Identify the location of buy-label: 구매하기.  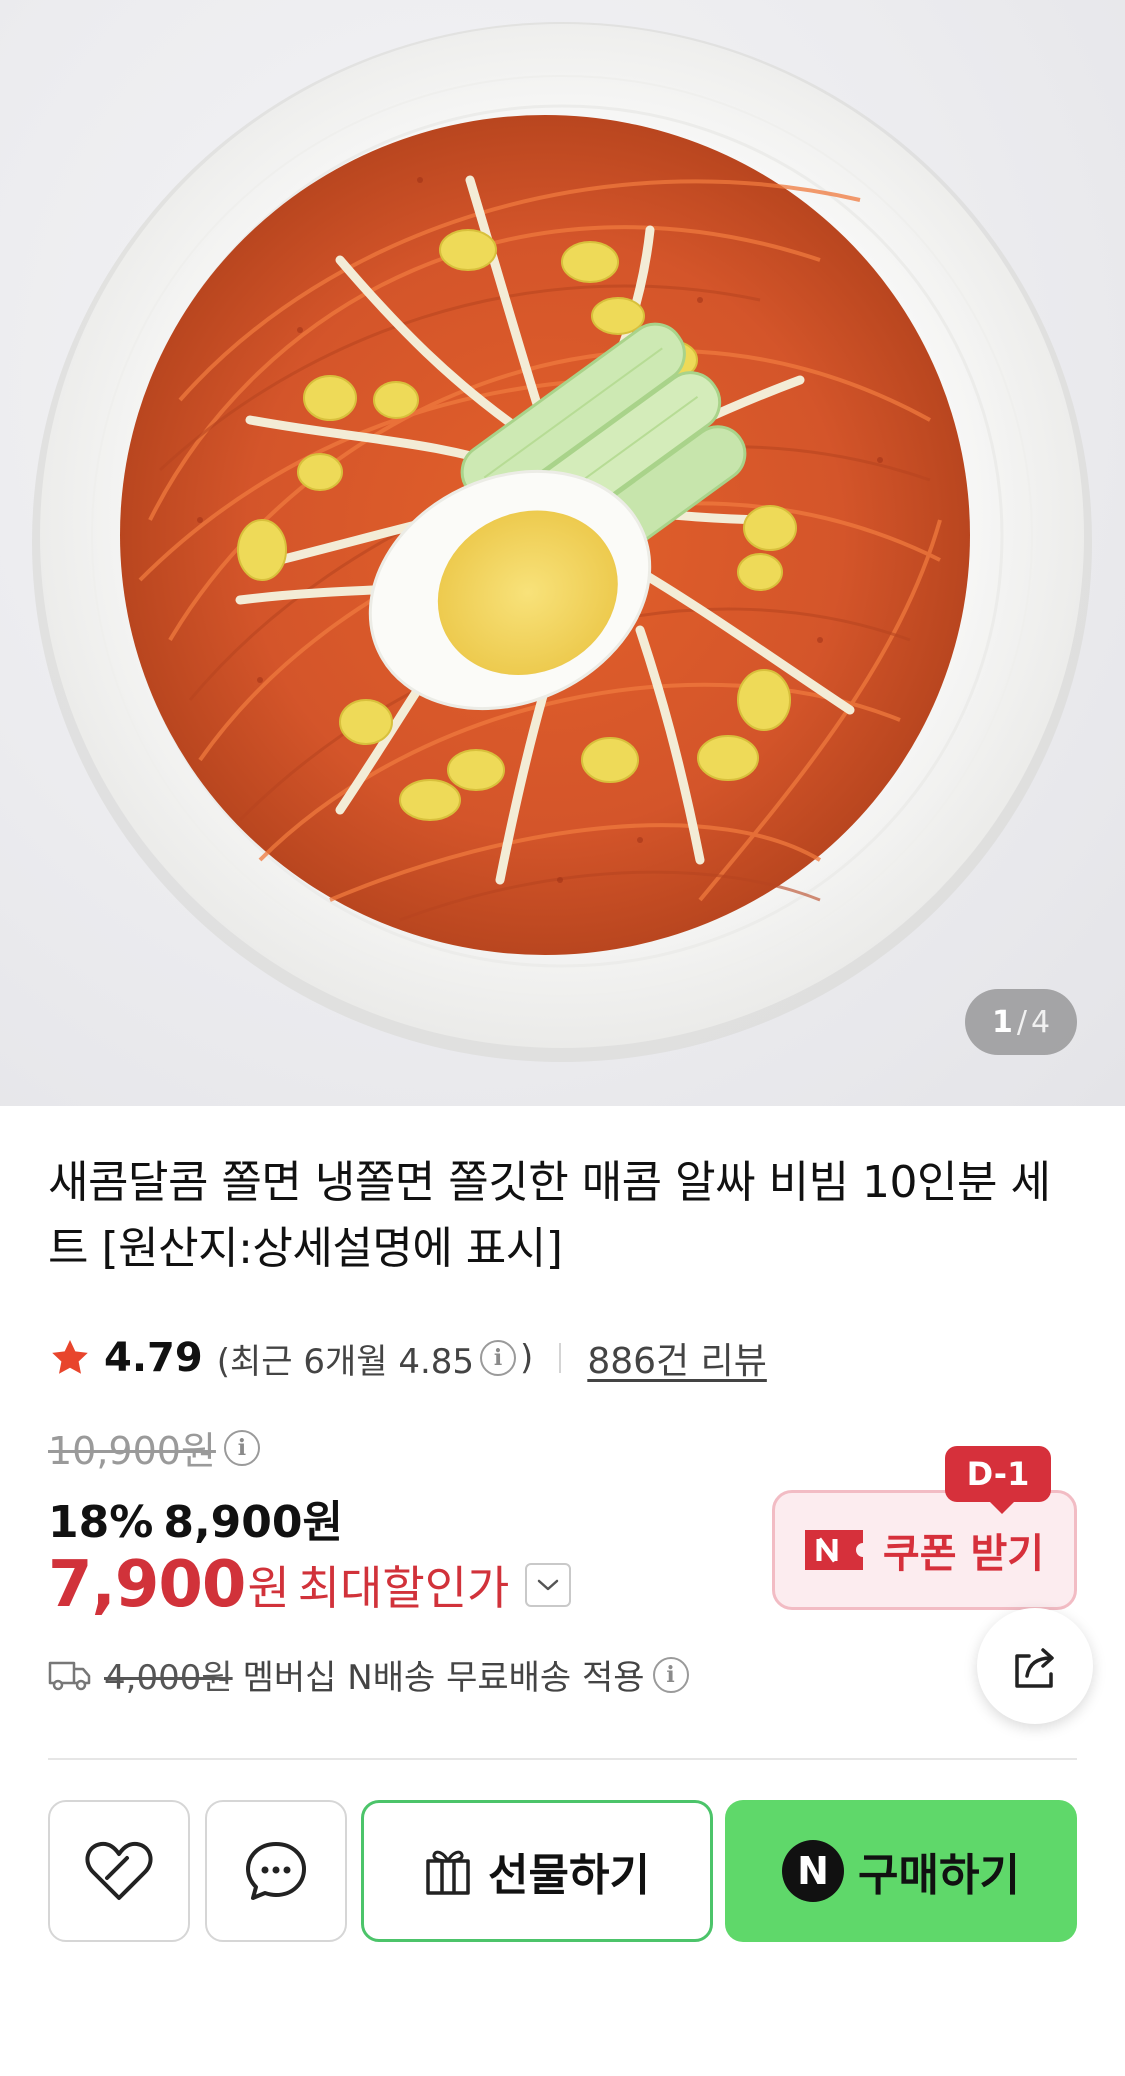
(939, 1875).